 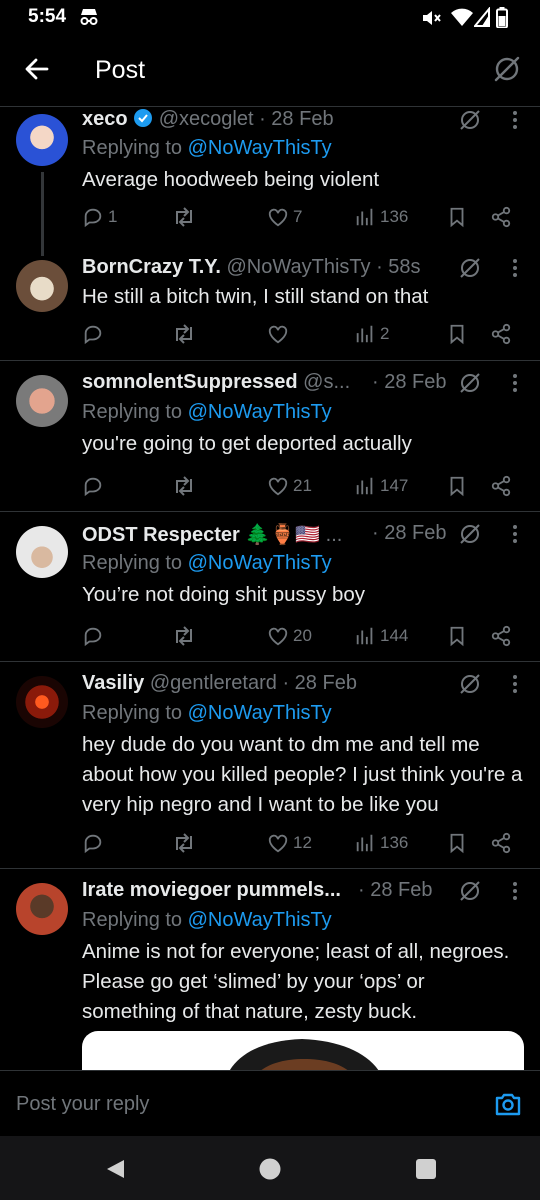 I want to click on reply-button: 1, so click(x=99, y=217).